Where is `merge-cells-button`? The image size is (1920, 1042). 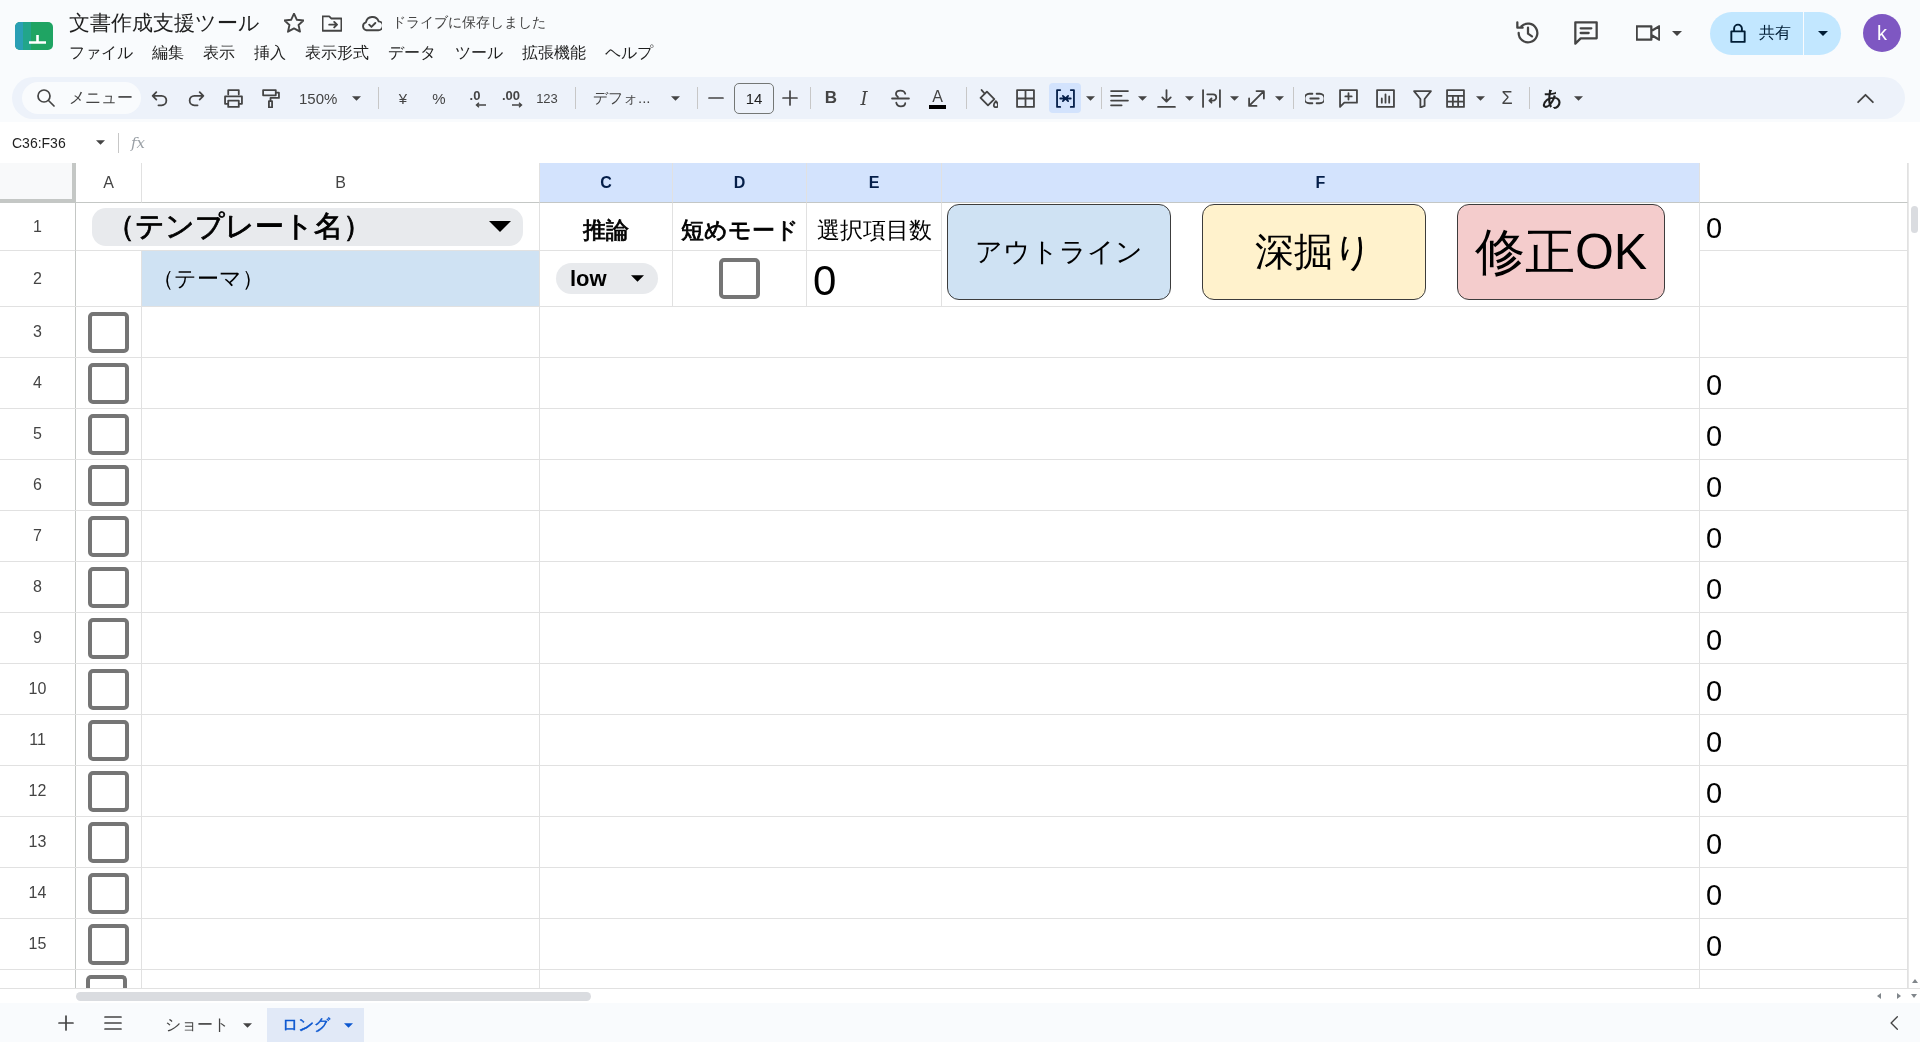
merge-cells-button is located at coordinates (1065, 98).